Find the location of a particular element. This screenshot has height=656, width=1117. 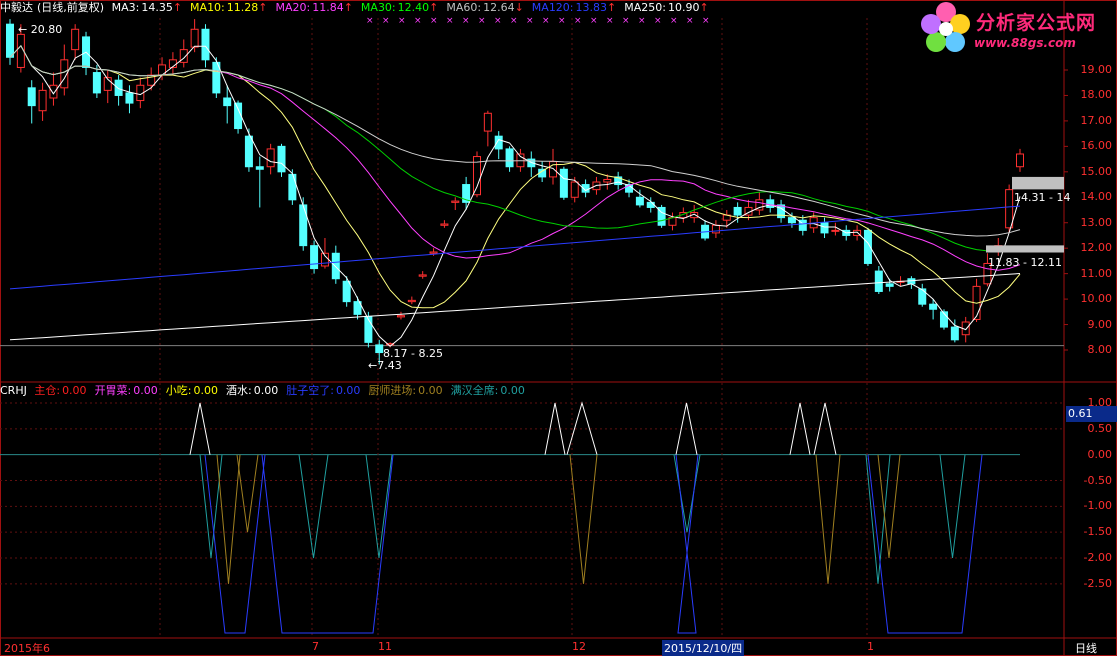

indicator-legend-item: 肚子空了: 0.00 is located at coordinates (325, 390).